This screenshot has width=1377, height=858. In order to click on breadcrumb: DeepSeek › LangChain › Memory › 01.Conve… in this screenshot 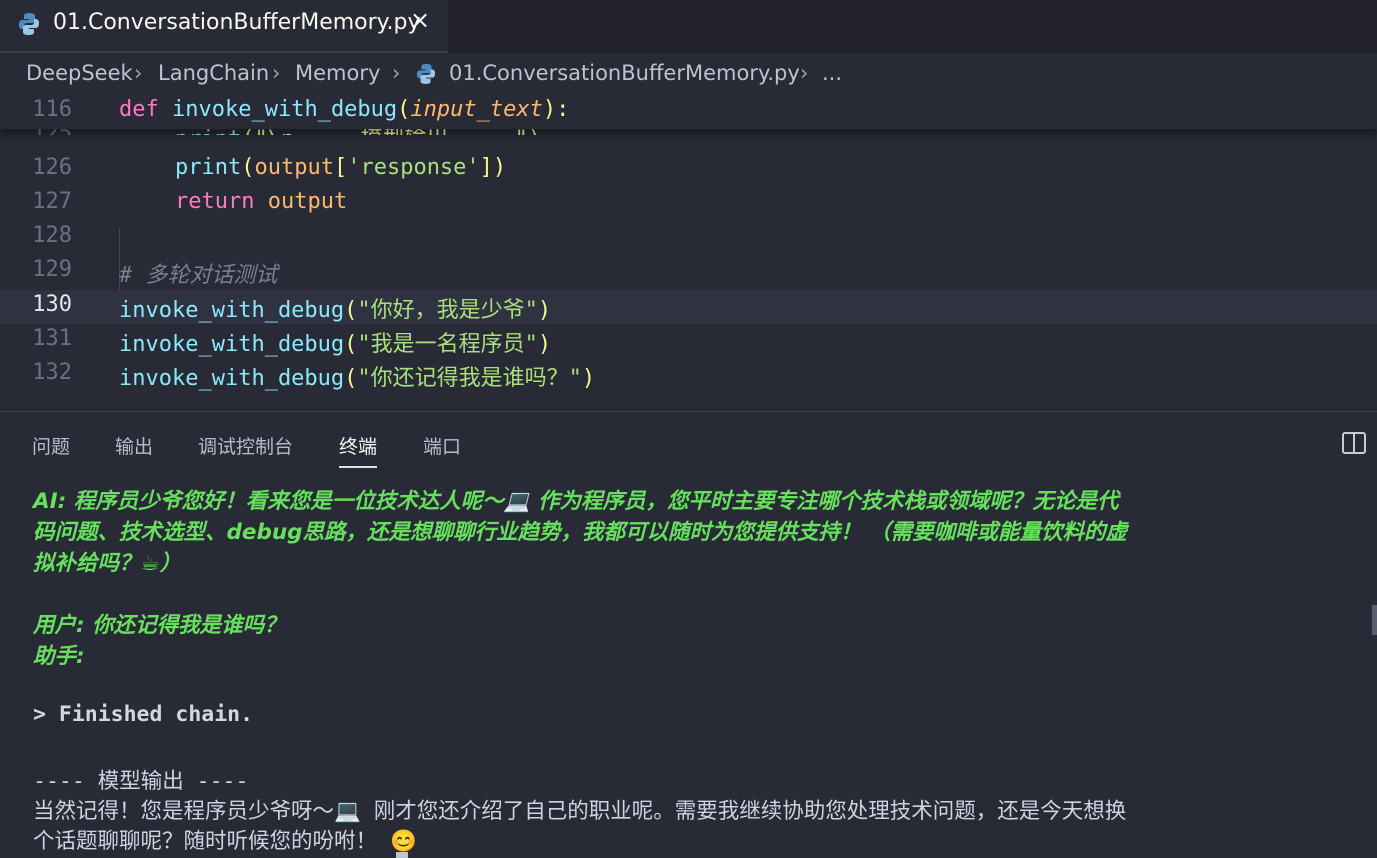, I will do `click(688, 75)`.